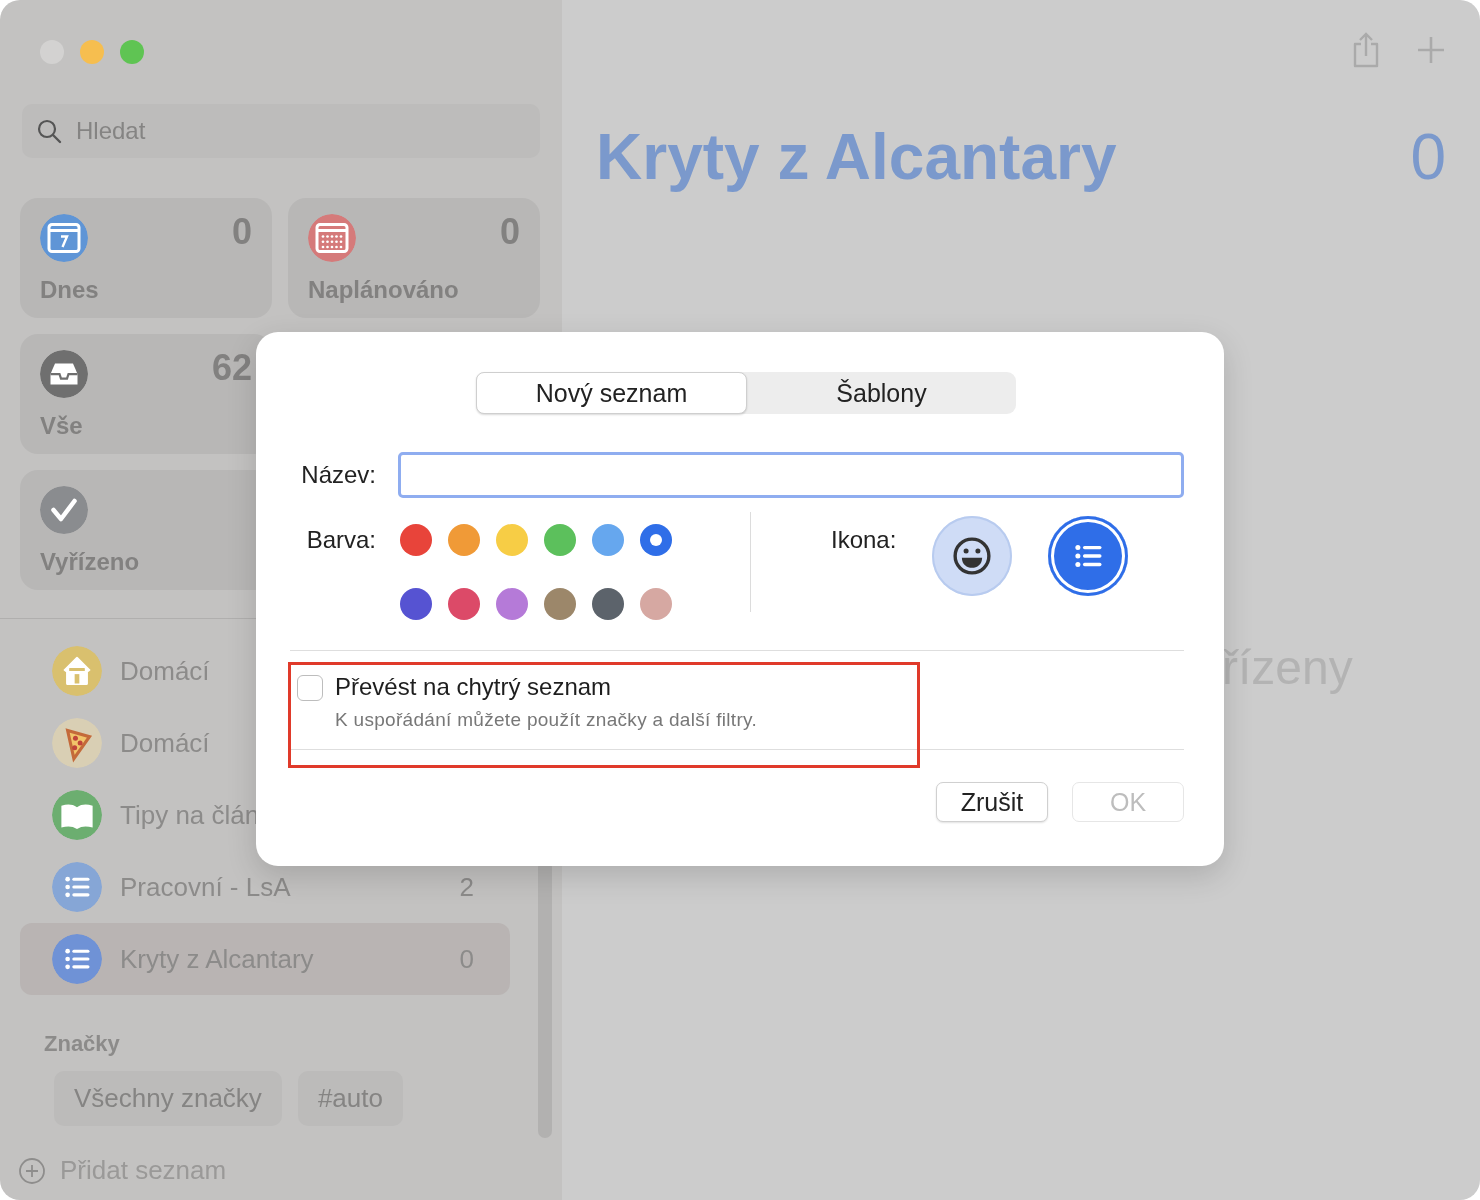 Image resolution: width=1480 pixels, height=1200 pixels. What do you see at coordinates (1428, 157) in the screenshot?
I see `list-count: 0` at bounding box center [1428, 157].